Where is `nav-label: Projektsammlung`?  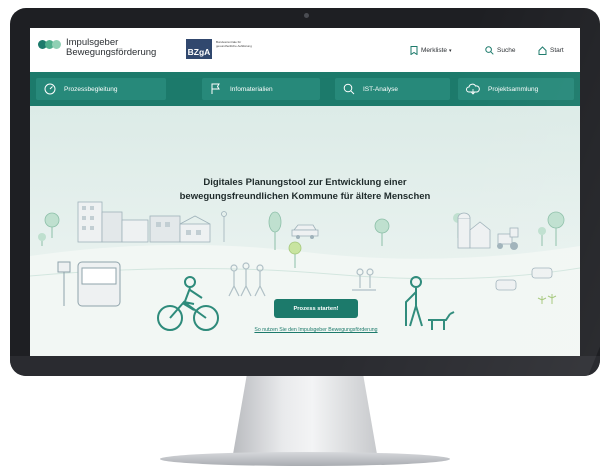
nav-label: Projektsammlung is located at coordinates (513, 89).